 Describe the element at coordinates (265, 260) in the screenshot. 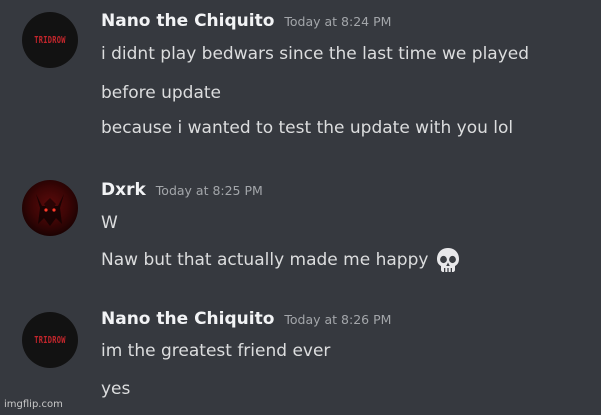

I see `message-text: Naw but that actually made me happy` at that location.